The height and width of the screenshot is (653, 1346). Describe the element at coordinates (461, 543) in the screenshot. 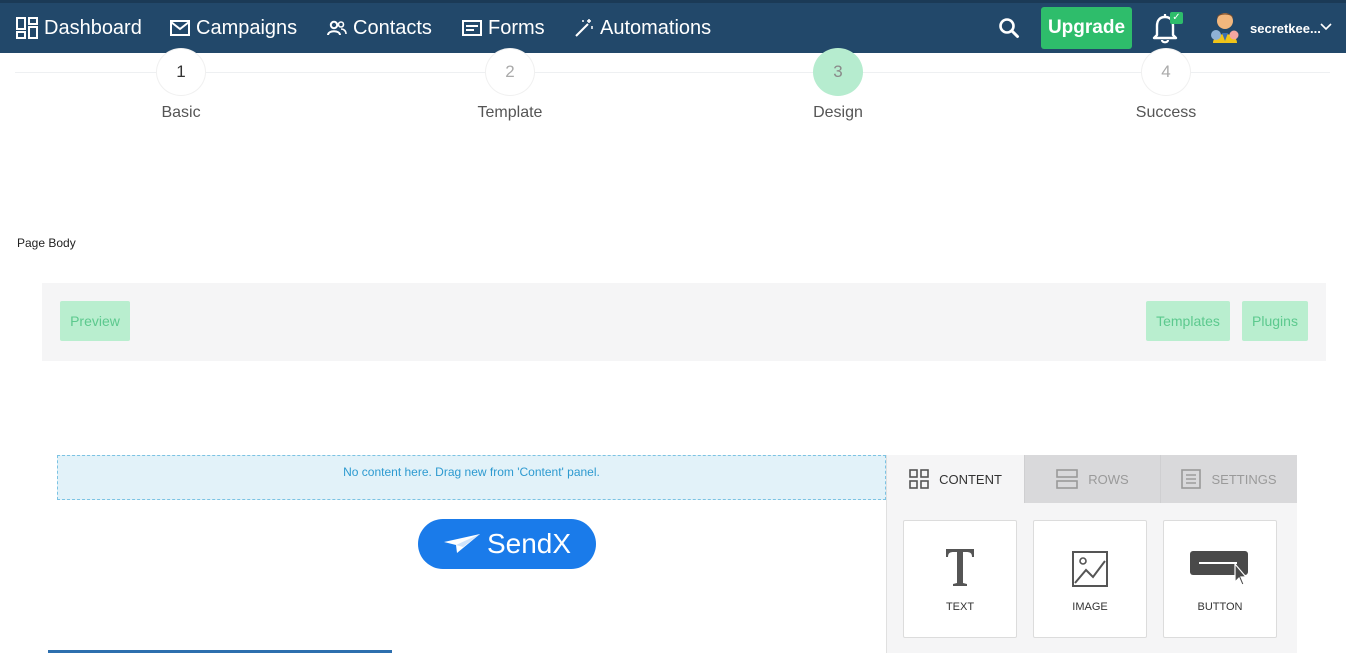

I see `paper-plane-icon` at that location.